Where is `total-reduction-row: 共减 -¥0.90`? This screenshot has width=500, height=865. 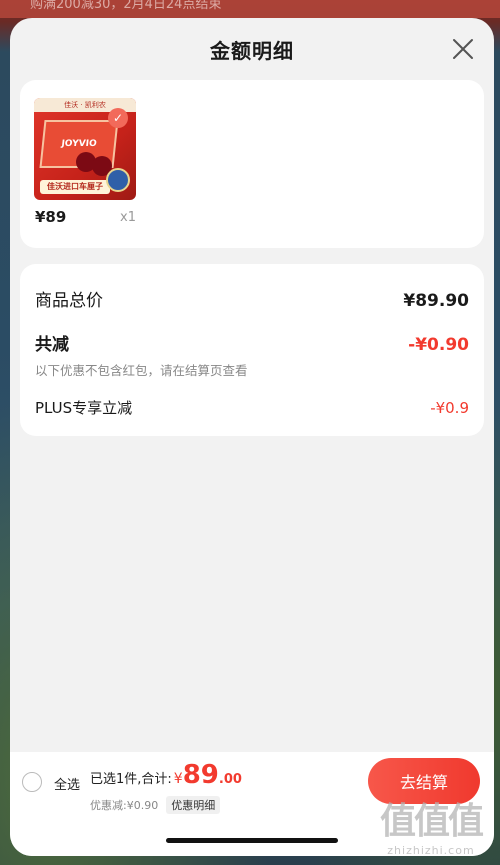 total-reduction-row: 共减 -¥0.90 is located at coordinates (252, 342).